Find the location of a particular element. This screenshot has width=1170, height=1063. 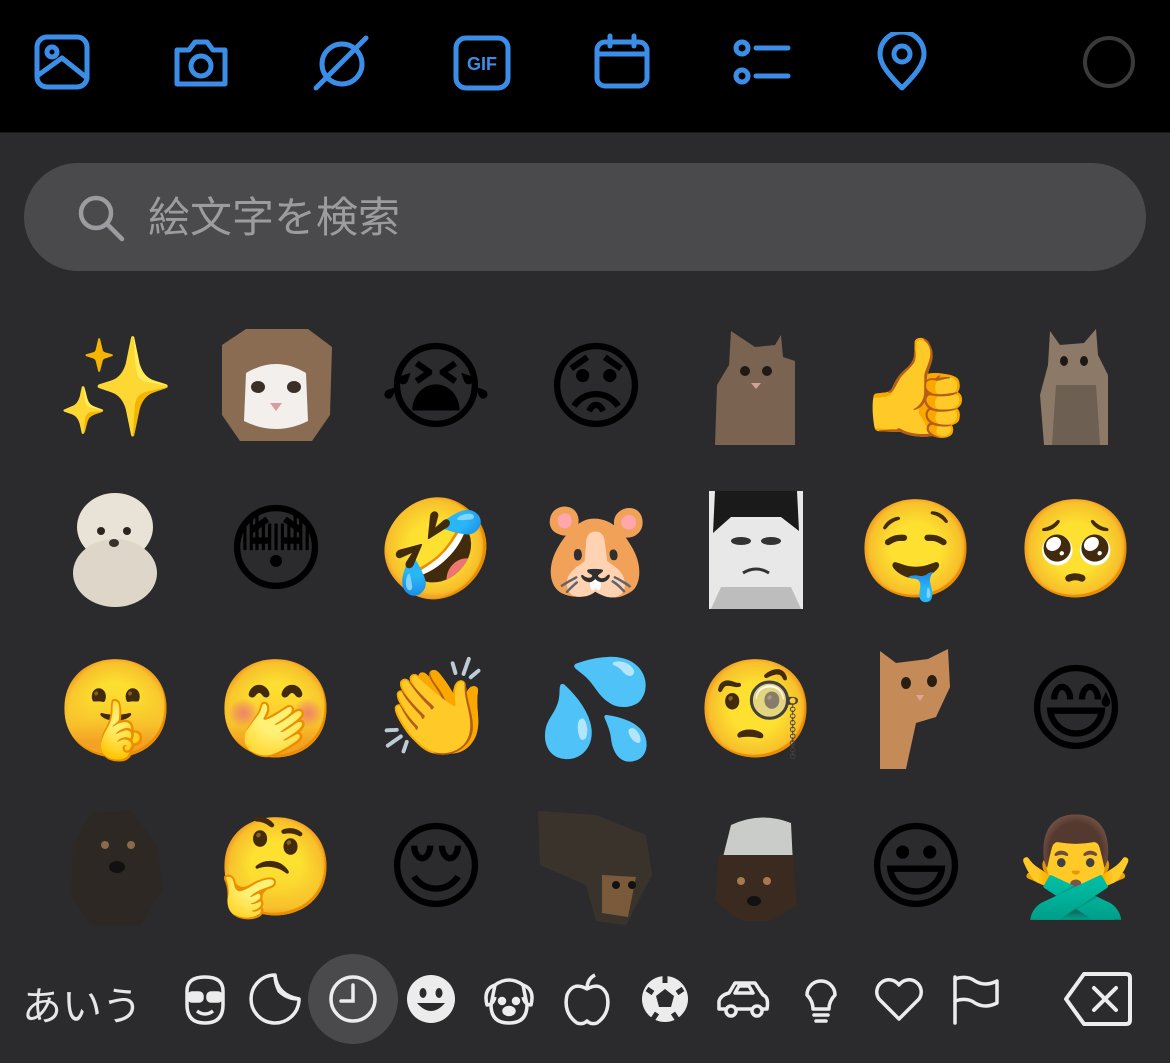

image-icon is located at coordinates (62, 62).